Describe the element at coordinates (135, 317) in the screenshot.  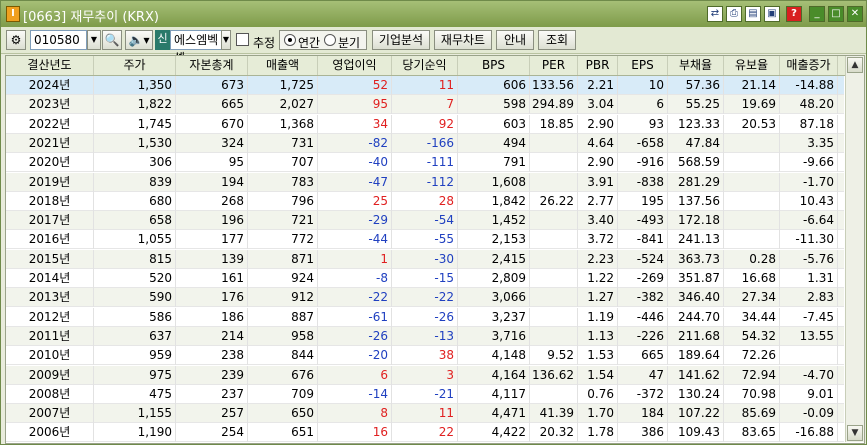
I see `table-cell: 586` at that location.